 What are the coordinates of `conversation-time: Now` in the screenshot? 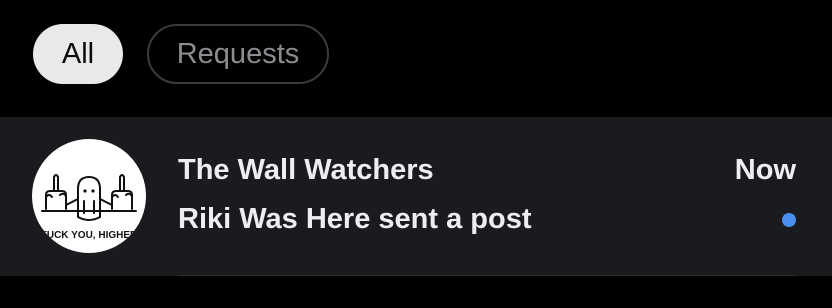 It's located at (765, 170).